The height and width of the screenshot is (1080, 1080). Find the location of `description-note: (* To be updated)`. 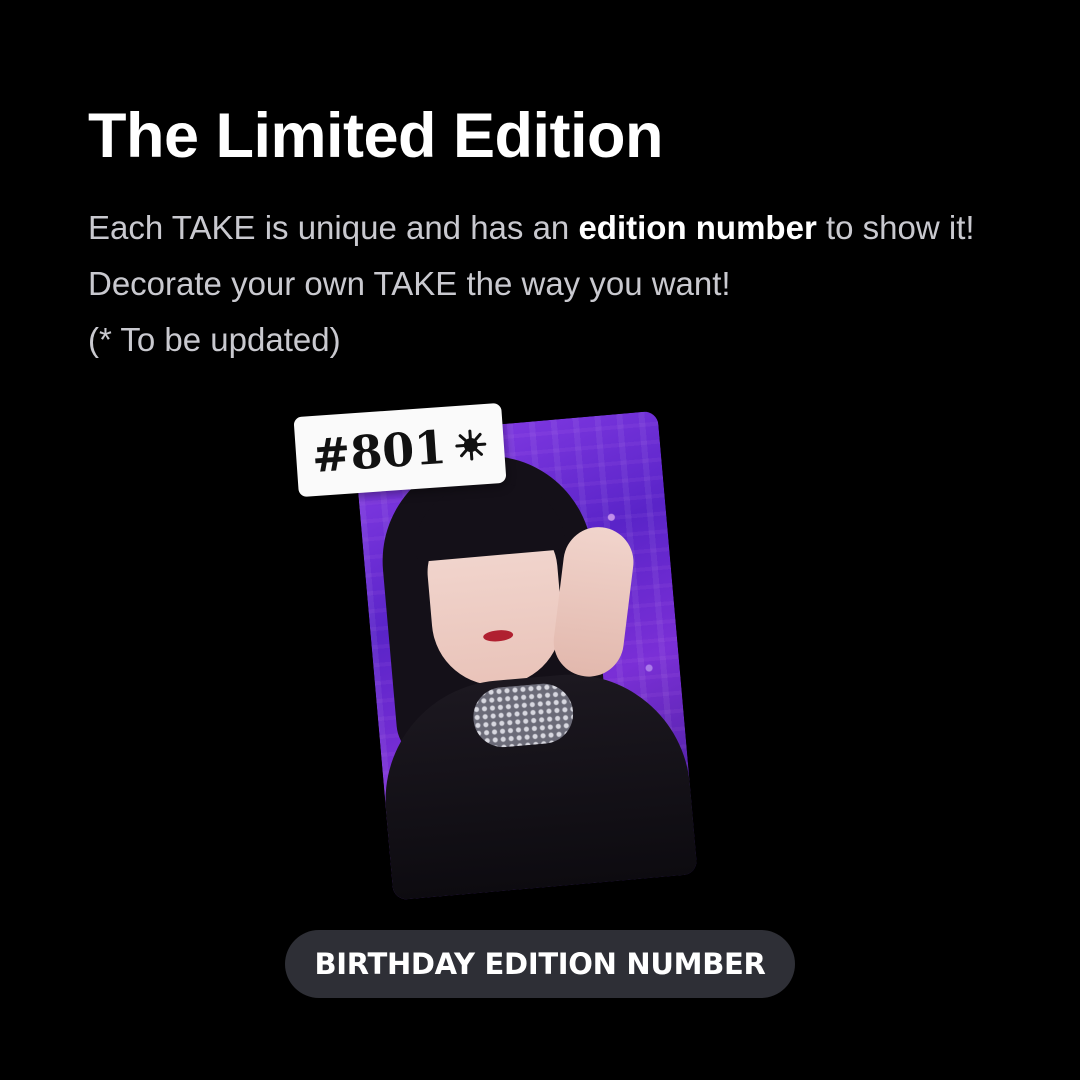

description-note: (* To be updated) is located at coordinates (214, 339).